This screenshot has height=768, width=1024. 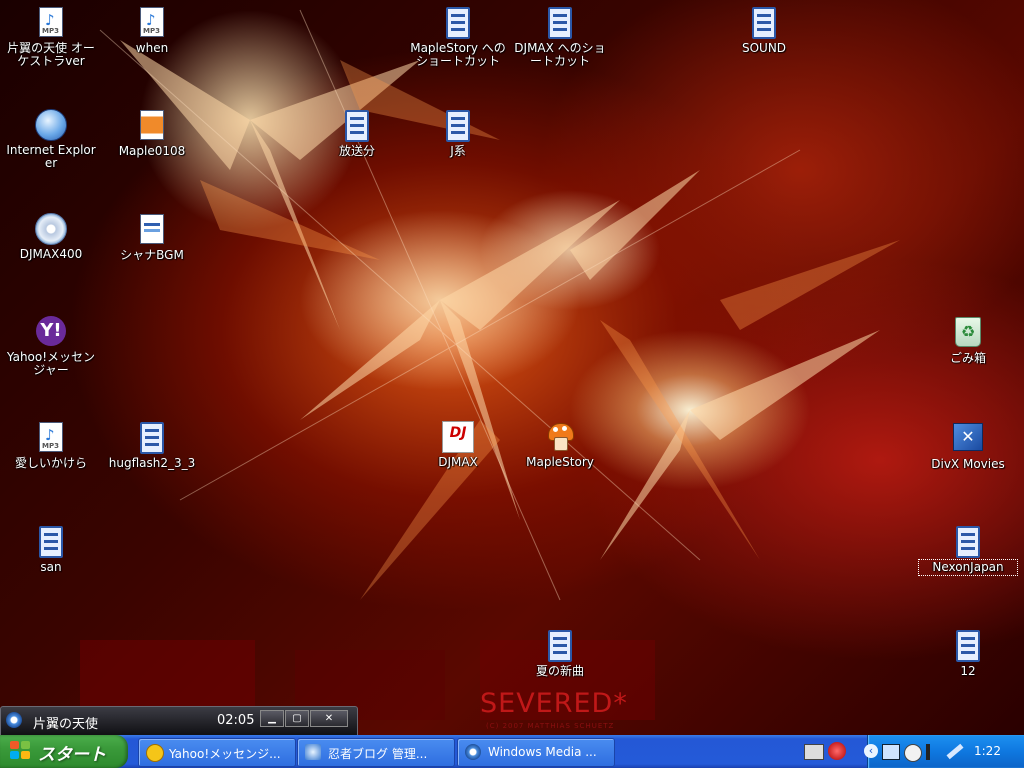 What do you see at coordinates (51, 567) in the screenshot?
I see `desktop-icon-label: san` at bounding box center [51, 567].